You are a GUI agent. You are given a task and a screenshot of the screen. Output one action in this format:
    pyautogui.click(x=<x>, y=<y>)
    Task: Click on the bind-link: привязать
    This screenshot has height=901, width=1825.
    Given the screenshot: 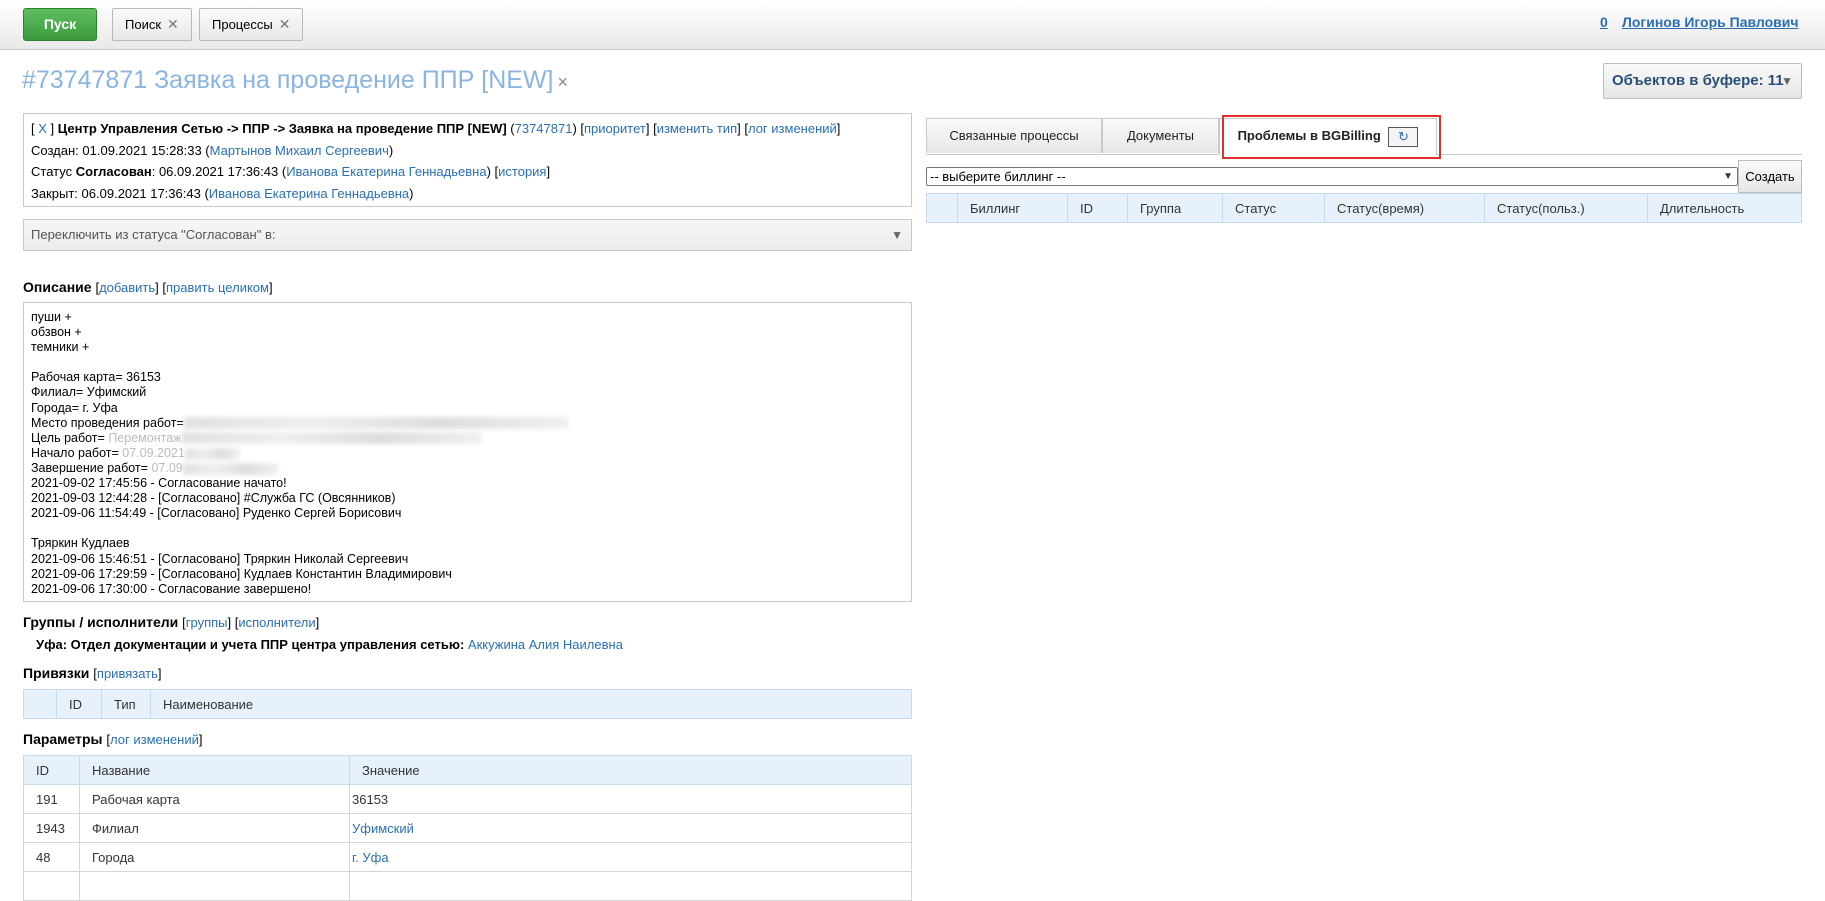 What is the action you would take?
    pyautogui.click(x=127, y=673)
    